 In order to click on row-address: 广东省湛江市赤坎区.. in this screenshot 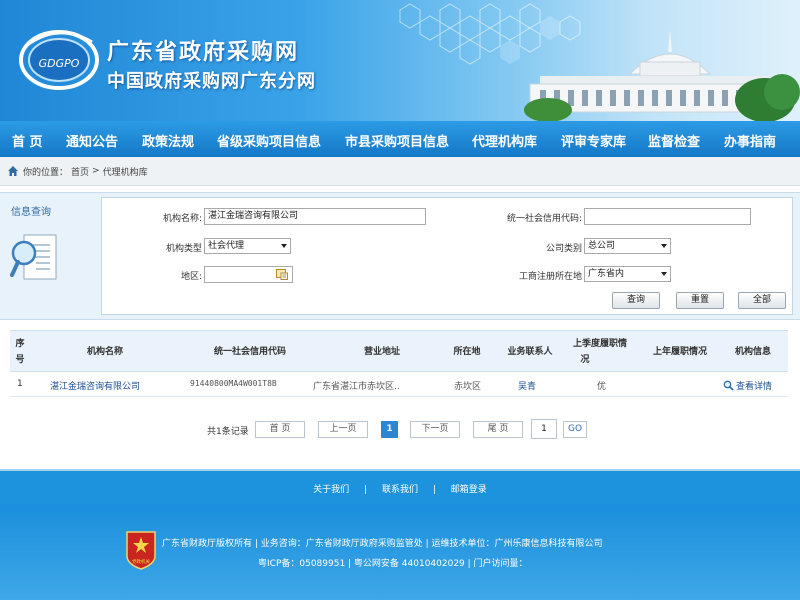, I will do `click(356, 387)`.